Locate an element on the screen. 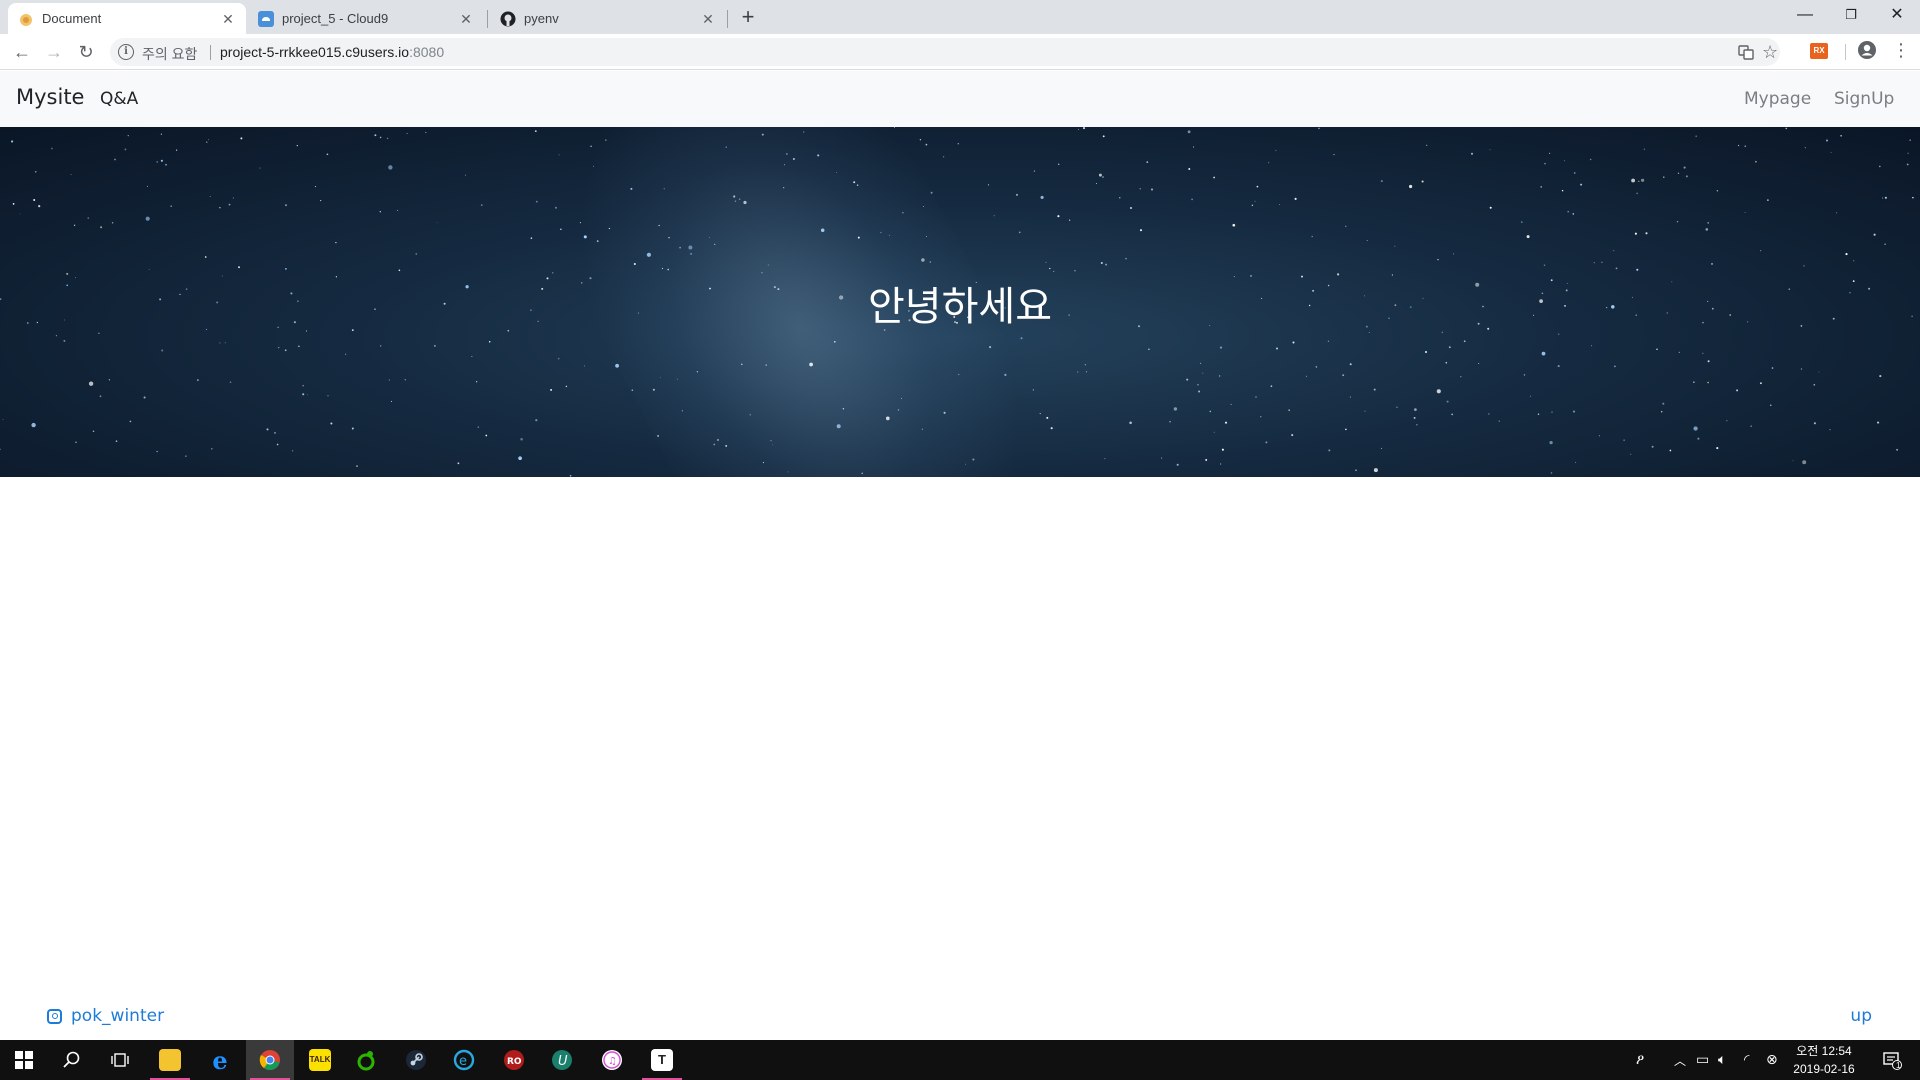 The height and width of the screenshot is (1080, 1920). hero-title: 안녕하세요 is located at coordinates (960, 307).